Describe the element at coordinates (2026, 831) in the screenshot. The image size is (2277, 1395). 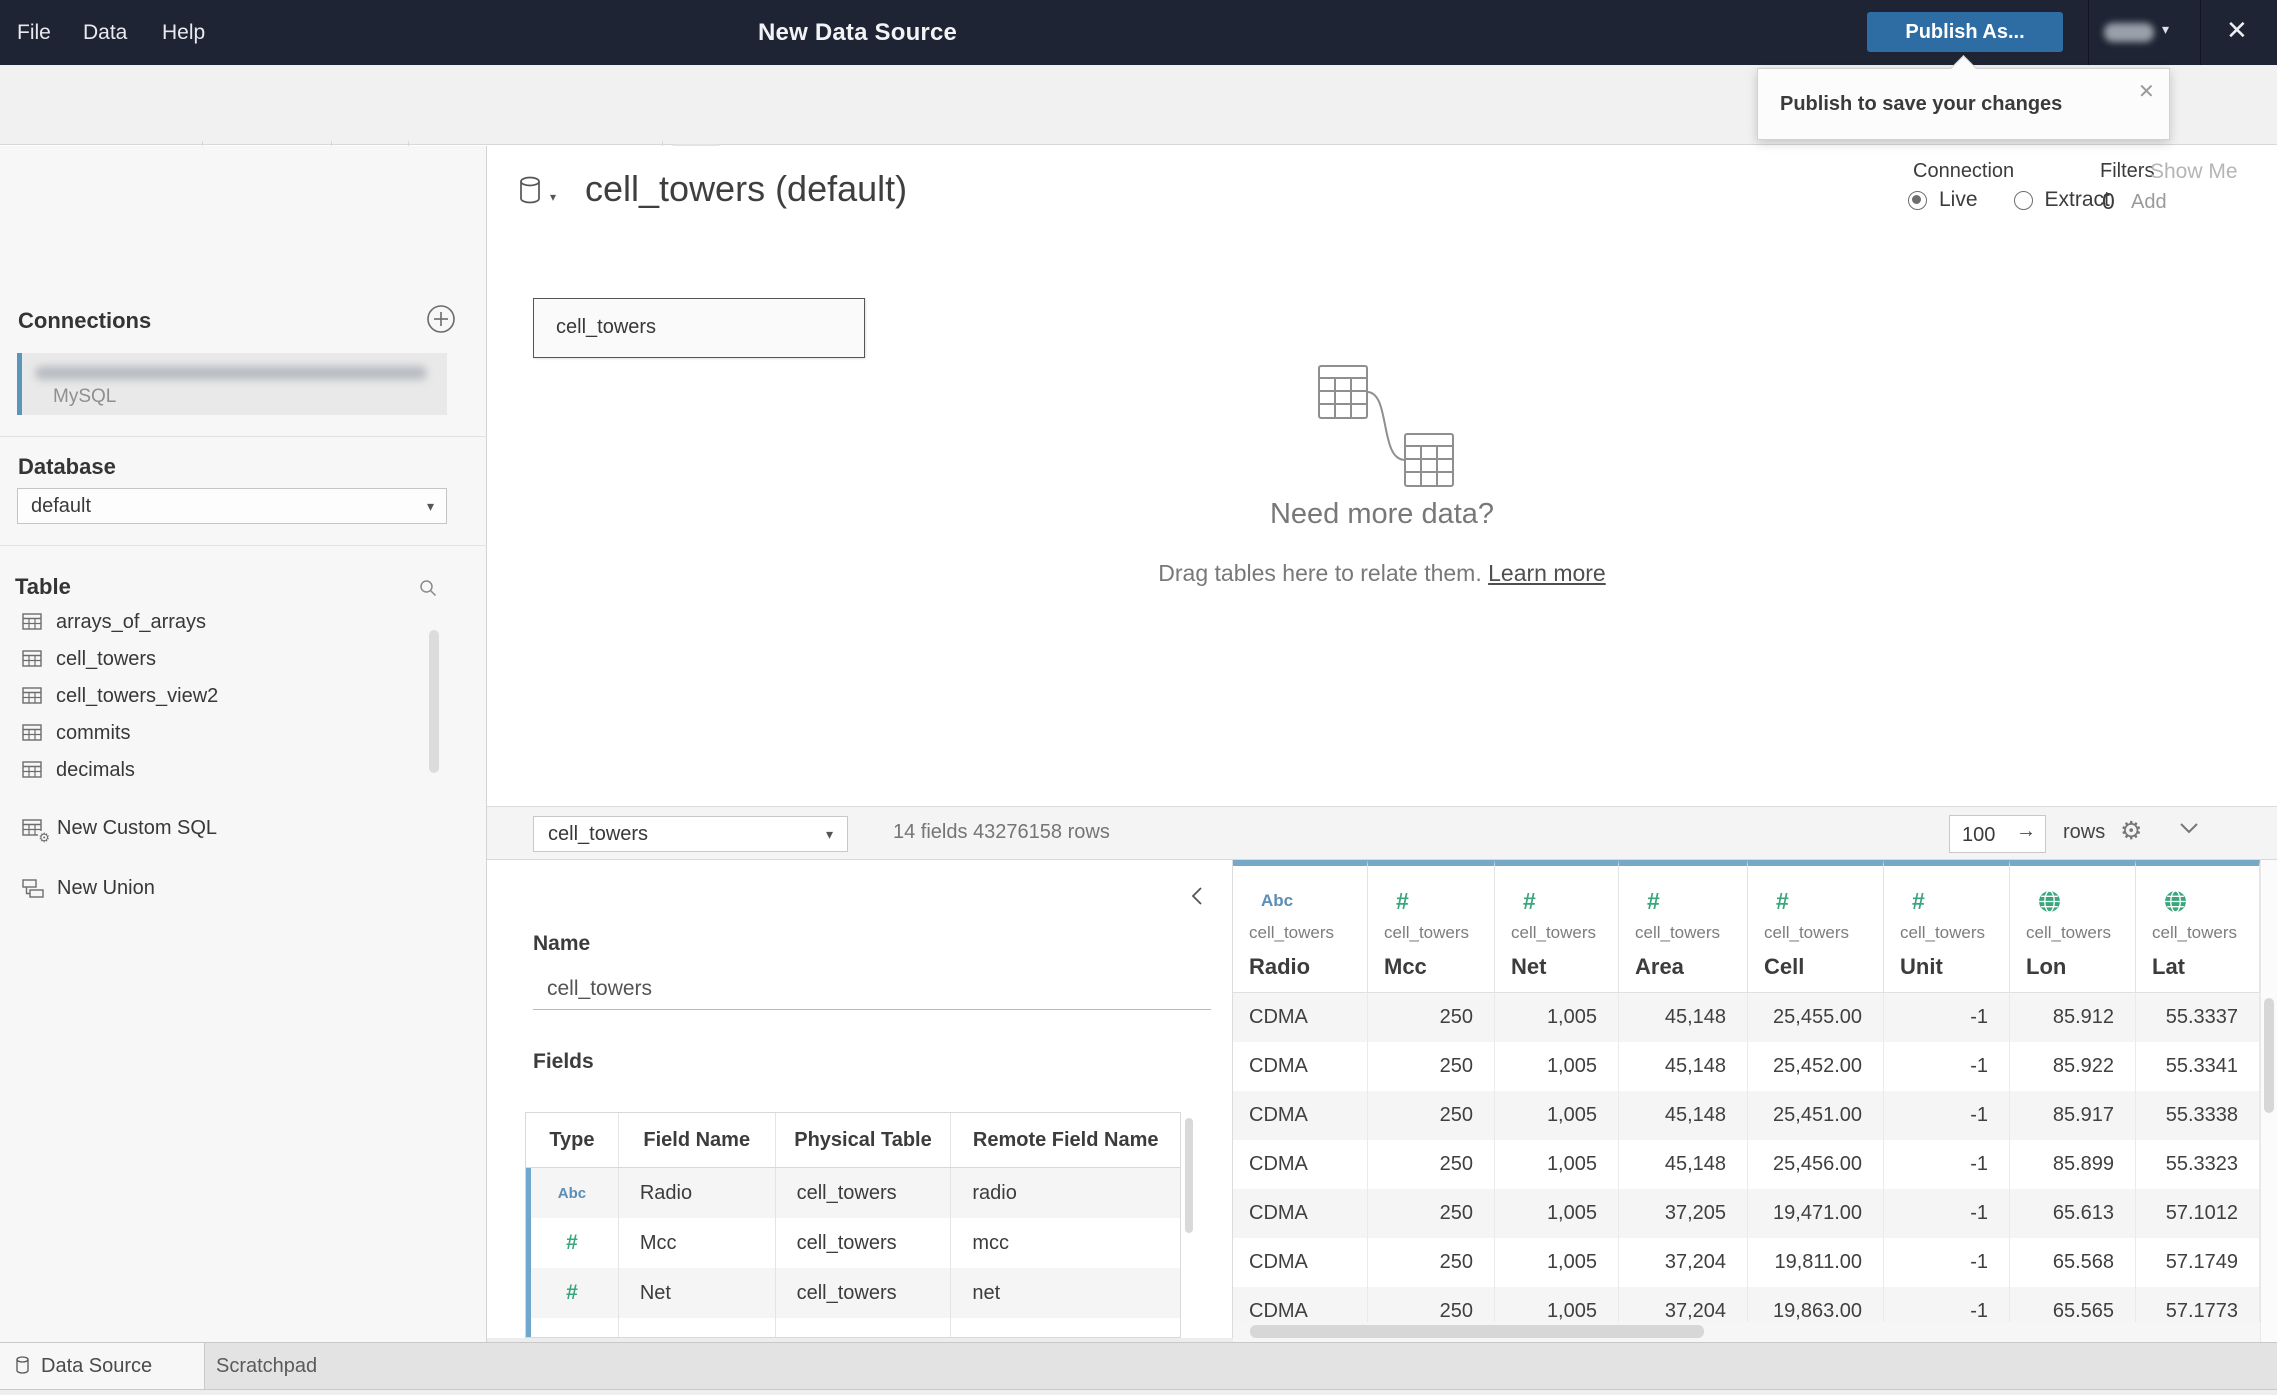
I see `apply-row-count-icon: →` at that location.